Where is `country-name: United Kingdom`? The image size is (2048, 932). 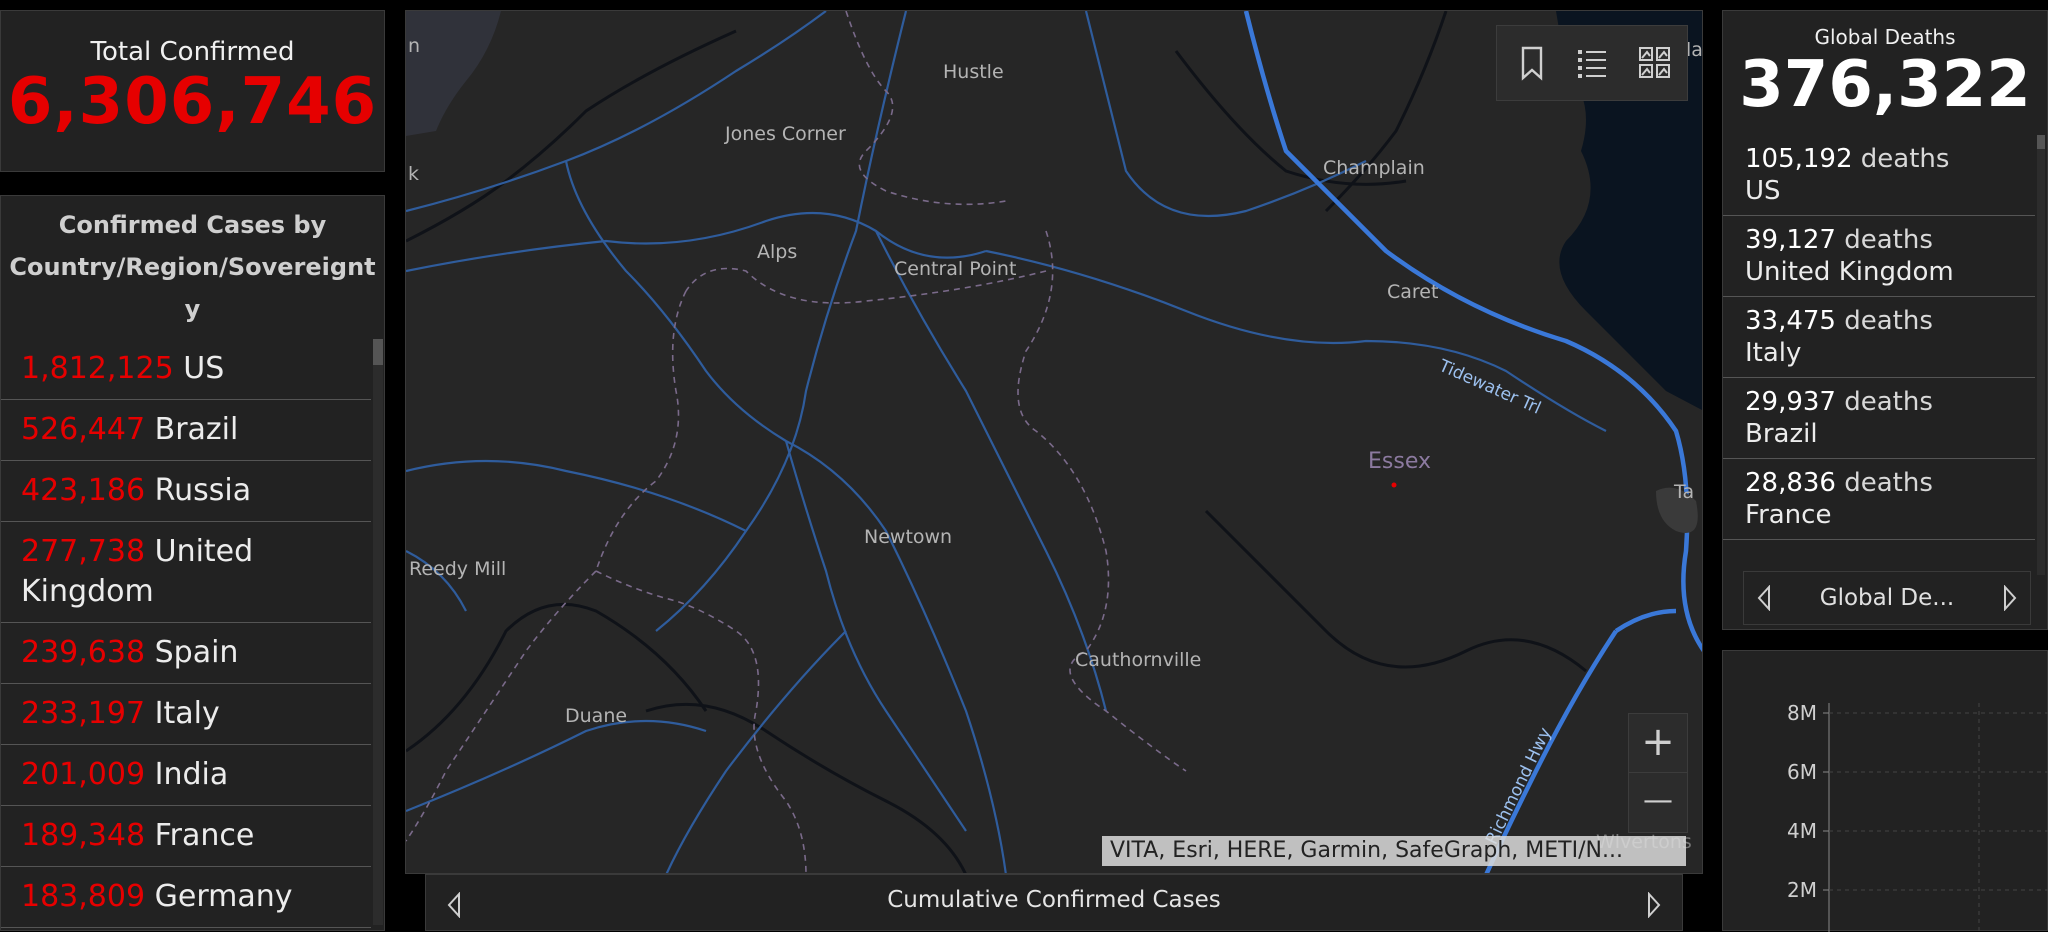 country-name: United Kingdom is located at coordinates (1849, 272).